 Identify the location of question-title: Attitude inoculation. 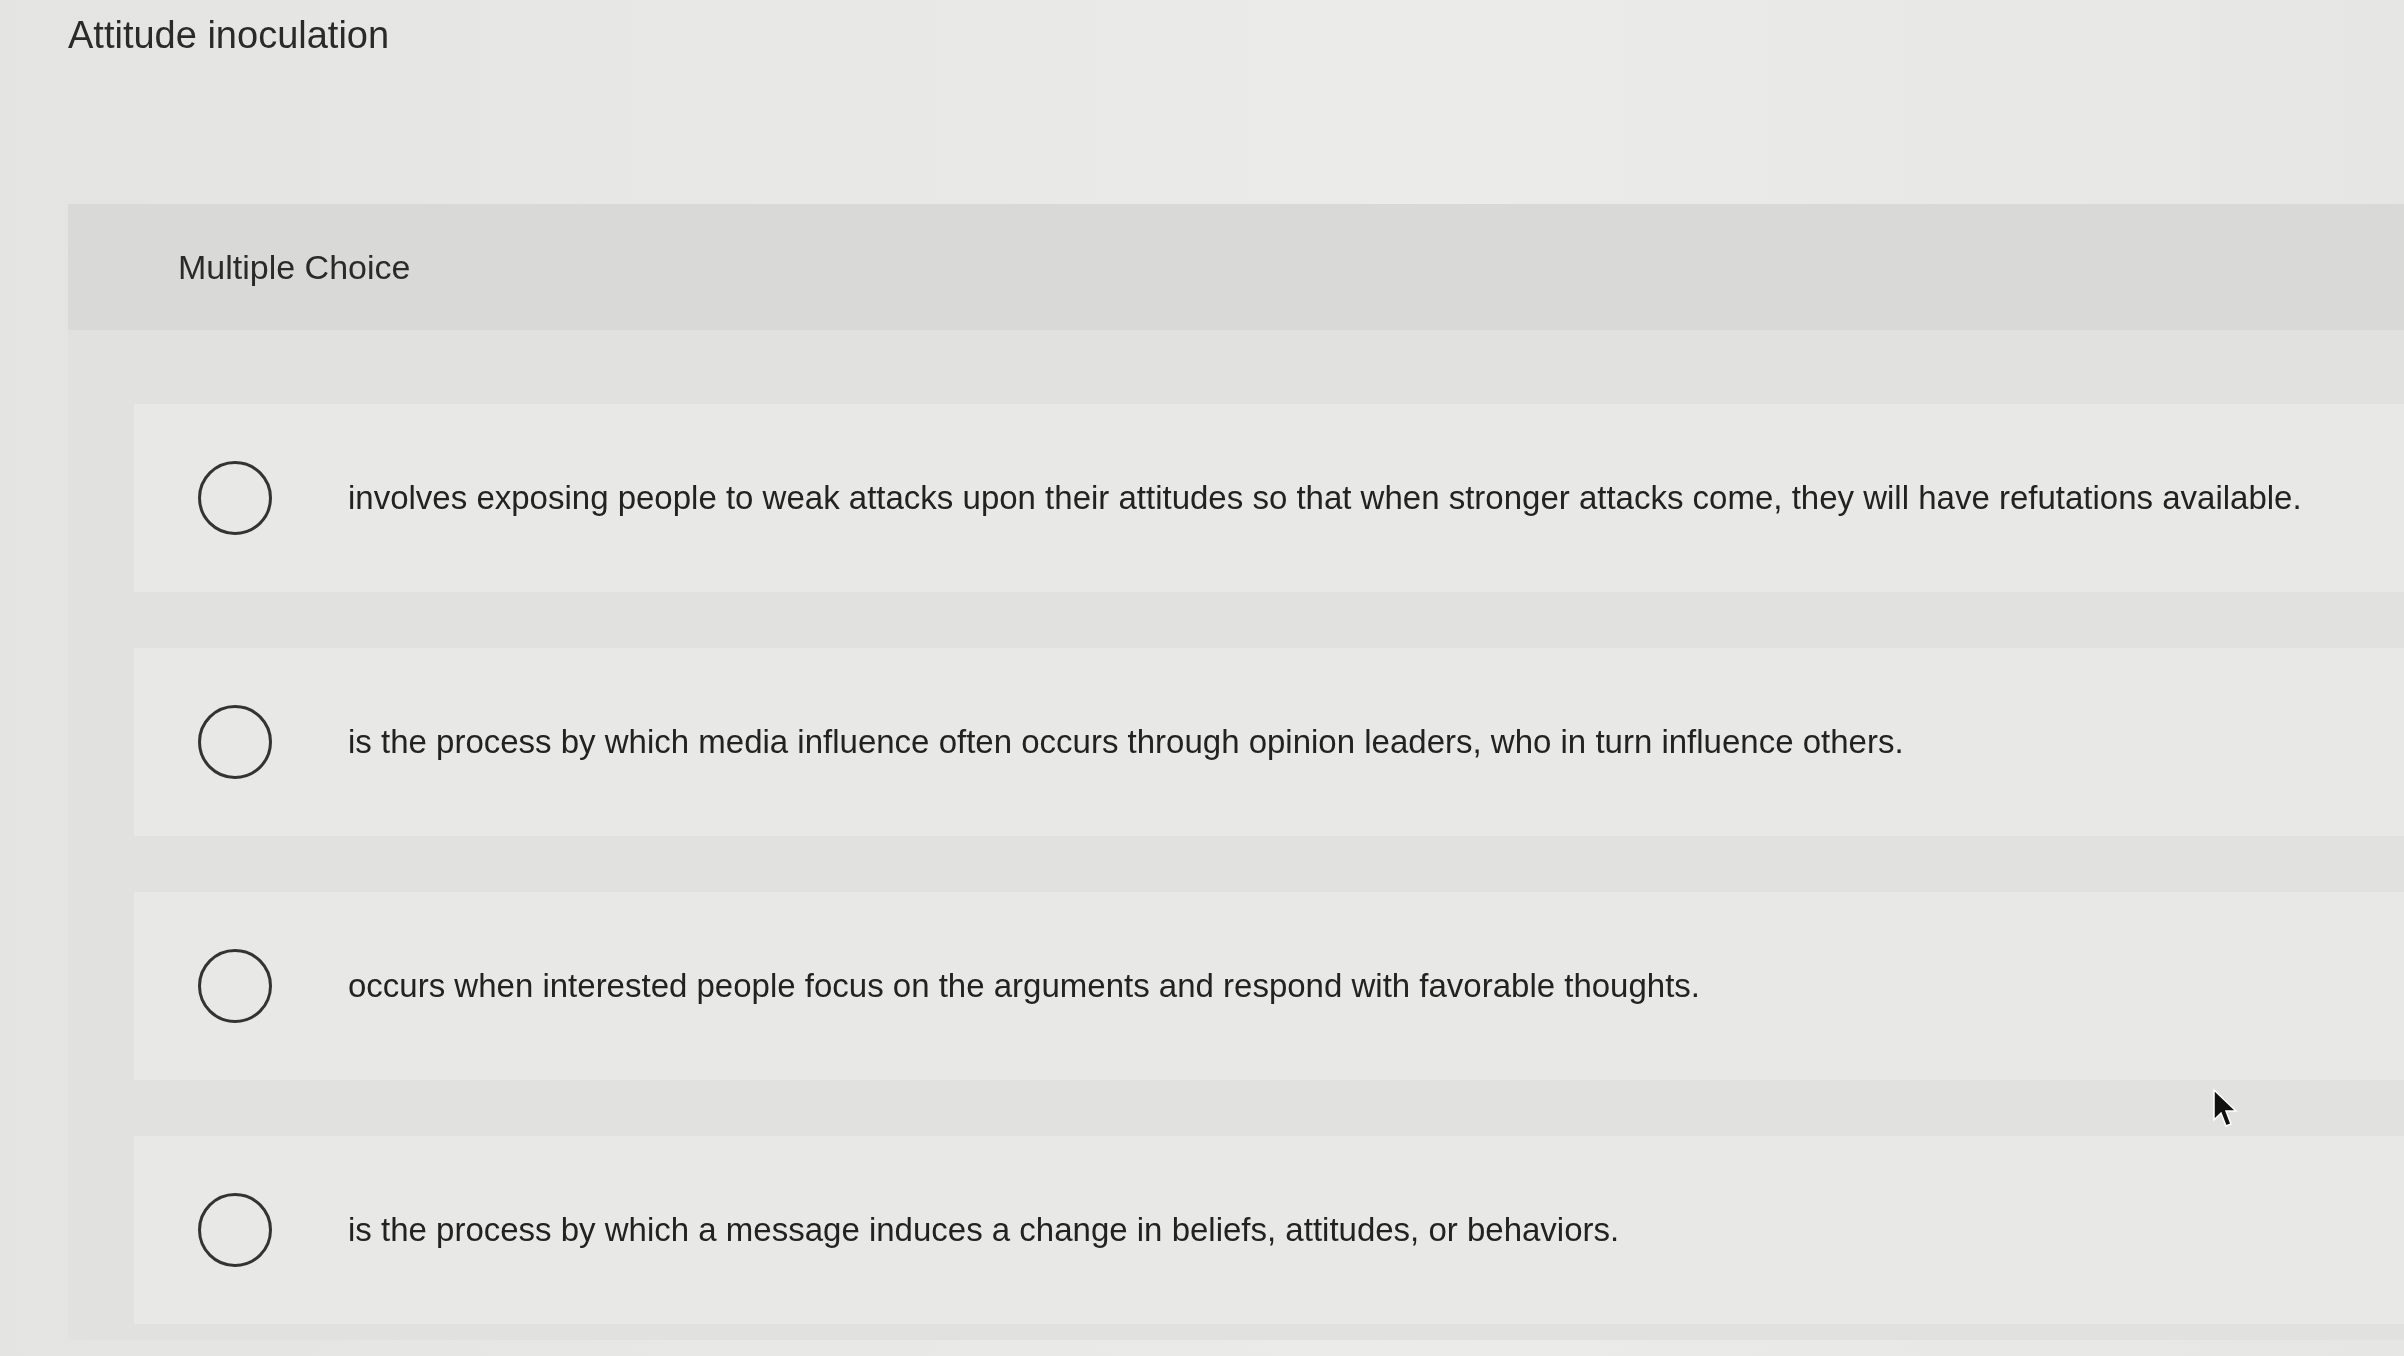
(229, 36).